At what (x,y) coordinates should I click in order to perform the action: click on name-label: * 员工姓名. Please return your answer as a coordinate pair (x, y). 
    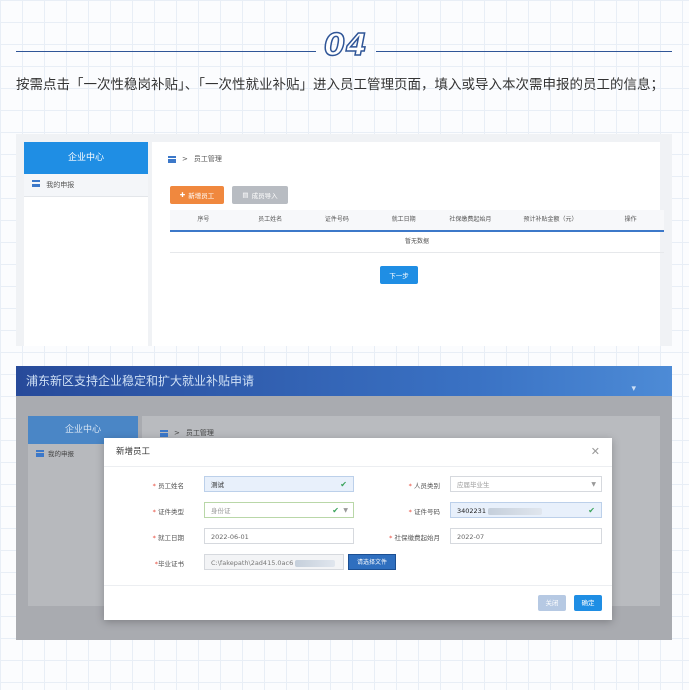
    Looking at the image, I should click on (168, 486).